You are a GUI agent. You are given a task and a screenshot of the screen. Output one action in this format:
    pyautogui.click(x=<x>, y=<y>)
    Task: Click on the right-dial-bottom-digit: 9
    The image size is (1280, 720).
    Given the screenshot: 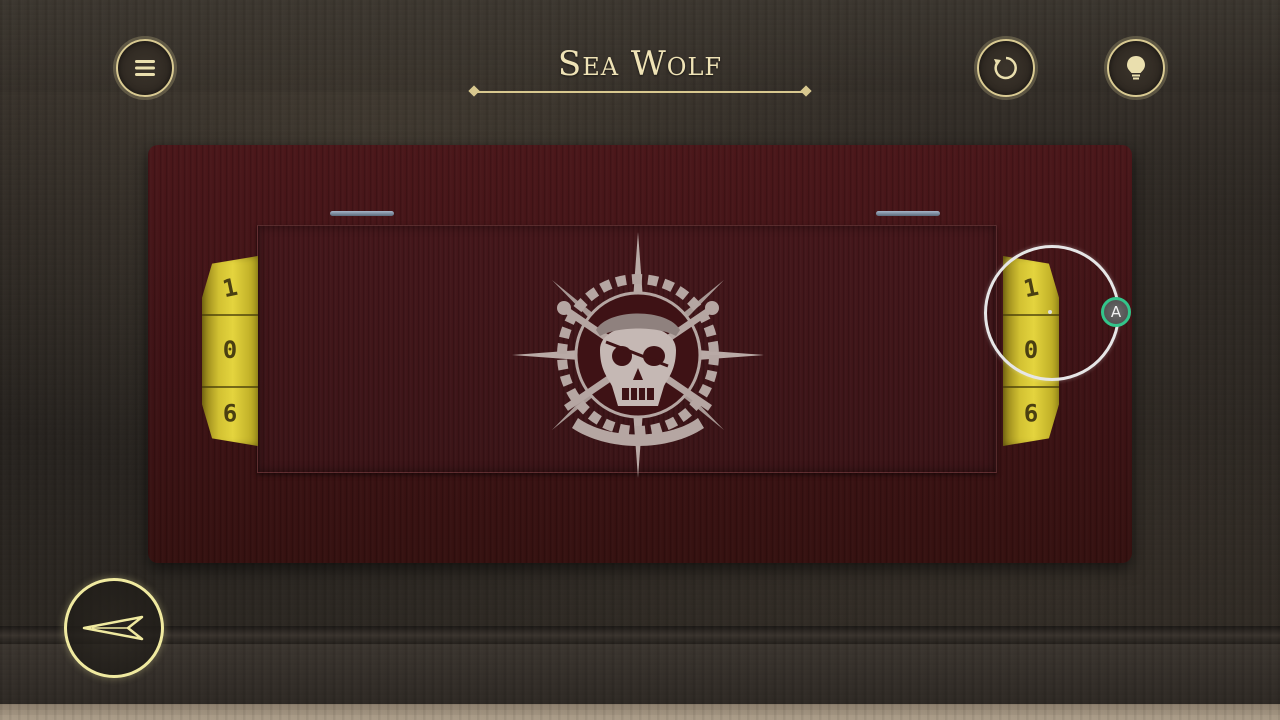 What is the action you would take?
    pyautogui.click(x=1031, y=412)
    